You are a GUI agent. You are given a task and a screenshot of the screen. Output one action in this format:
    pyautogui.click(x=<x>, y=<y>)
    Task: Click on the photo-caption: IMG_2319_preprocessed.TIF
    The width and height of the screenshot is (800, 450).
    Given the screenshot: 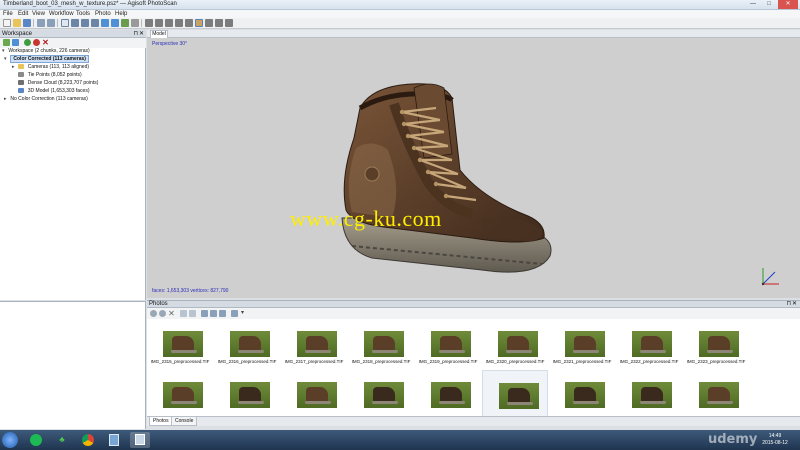 What is the action you would take?
    pyautogui.click(x=448, y=361)
    